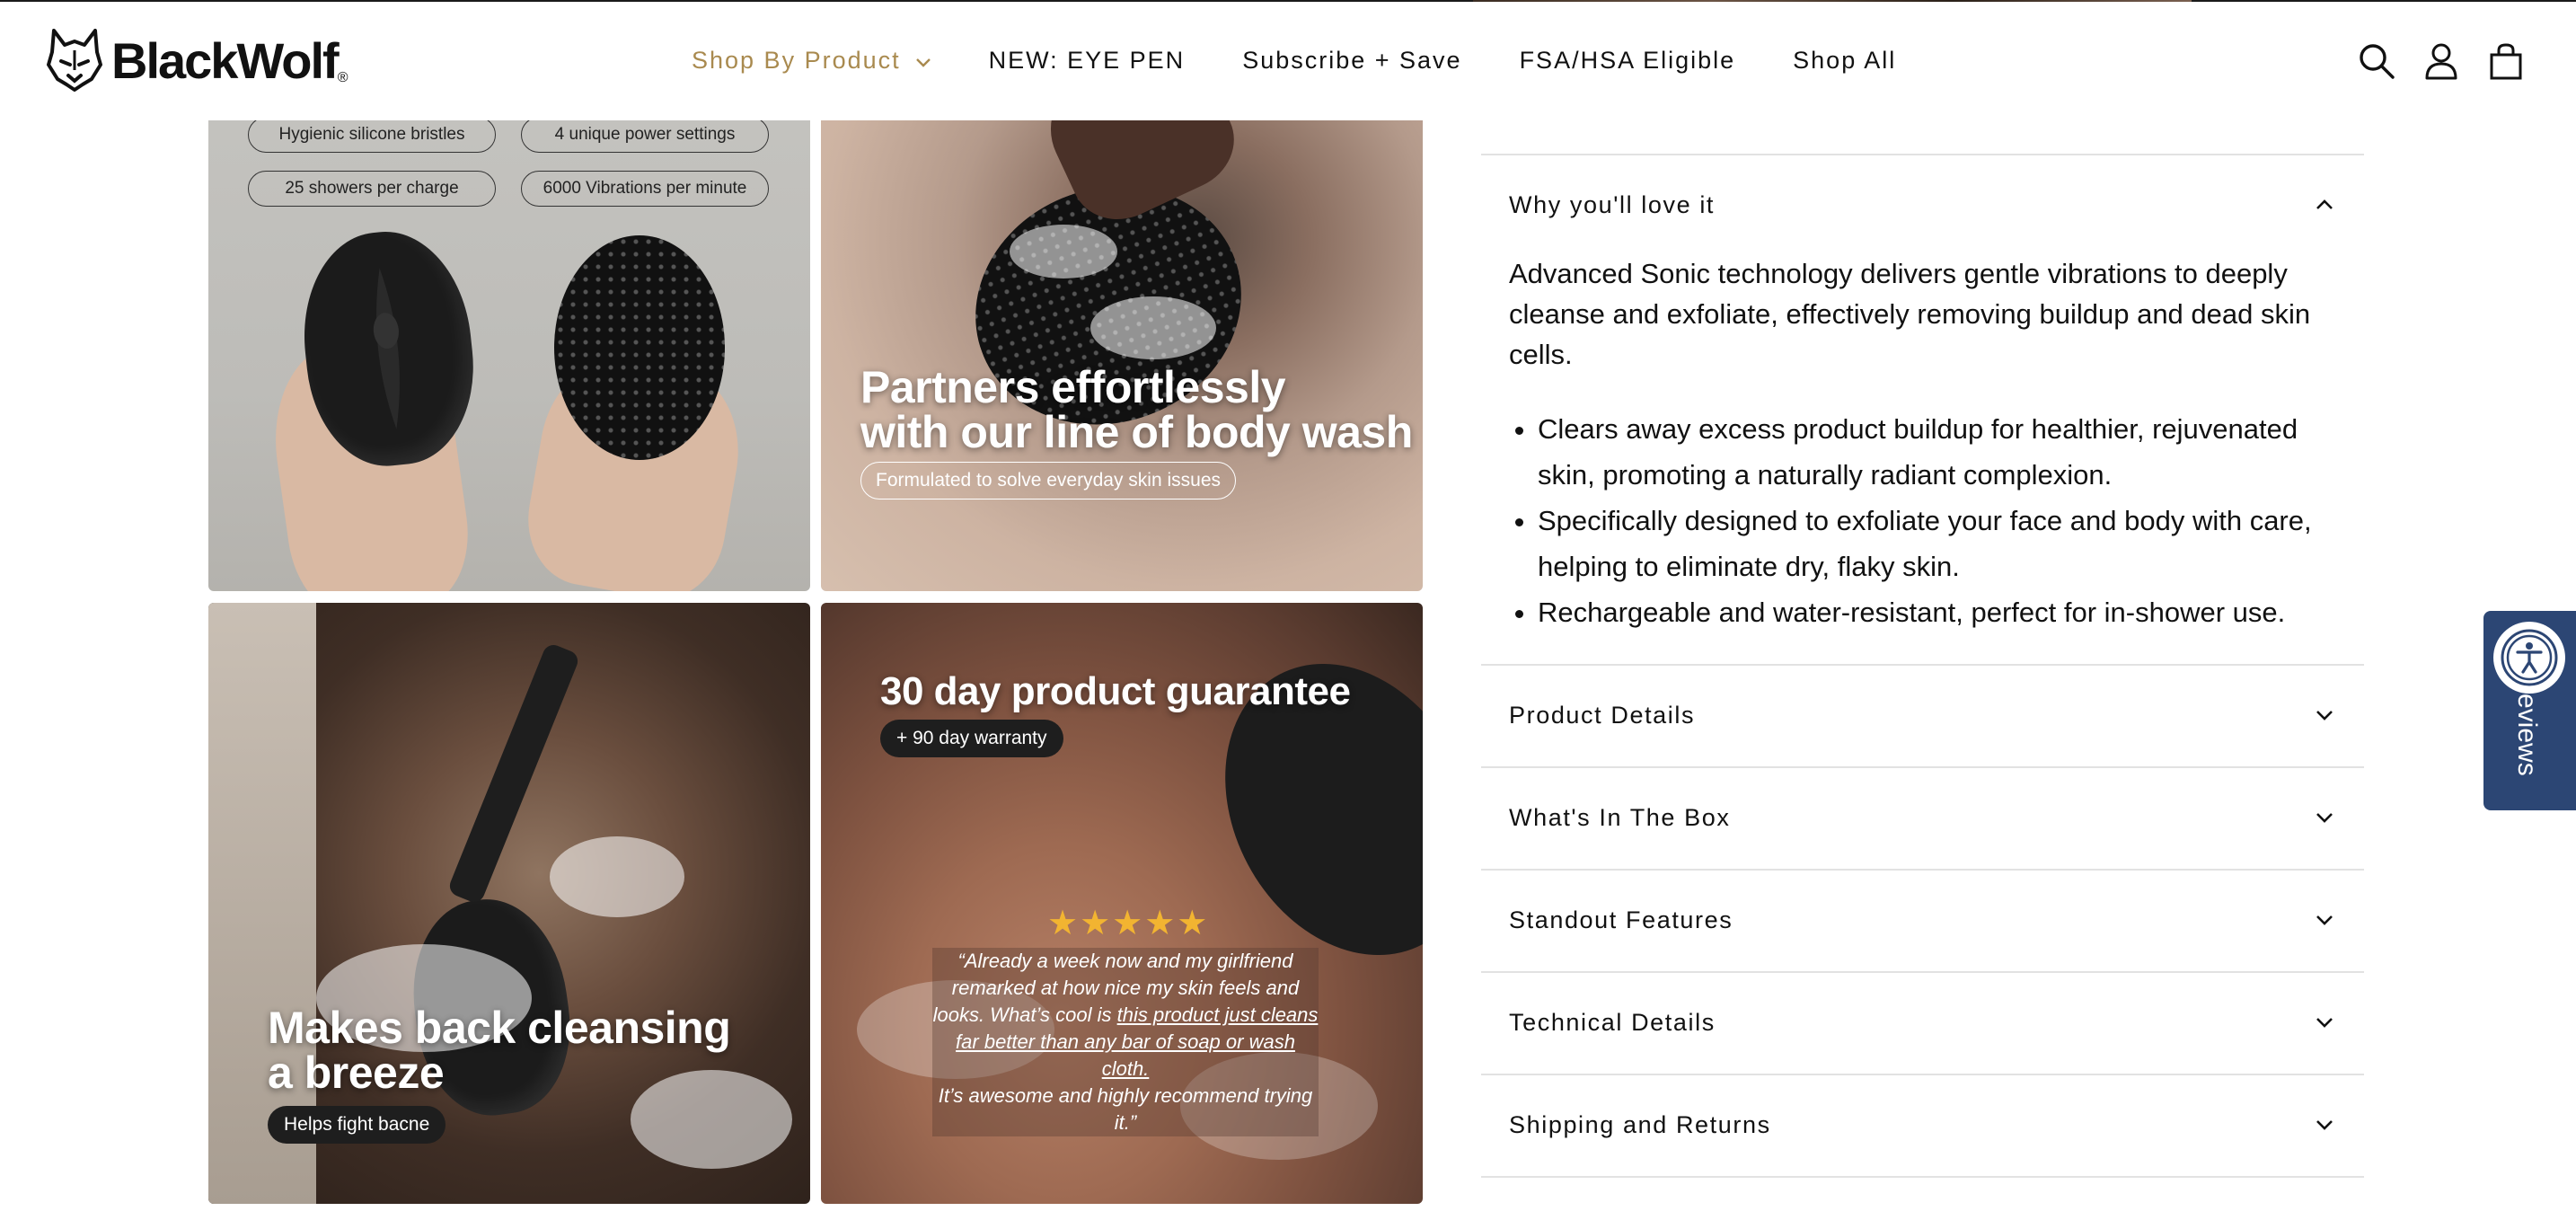 The width and height of the screenshot is (2576, 1220). Describe the element at coordinates (1640, 1124) in the screenshot. I see `accordion-label: Shipping and Returns` at that location.